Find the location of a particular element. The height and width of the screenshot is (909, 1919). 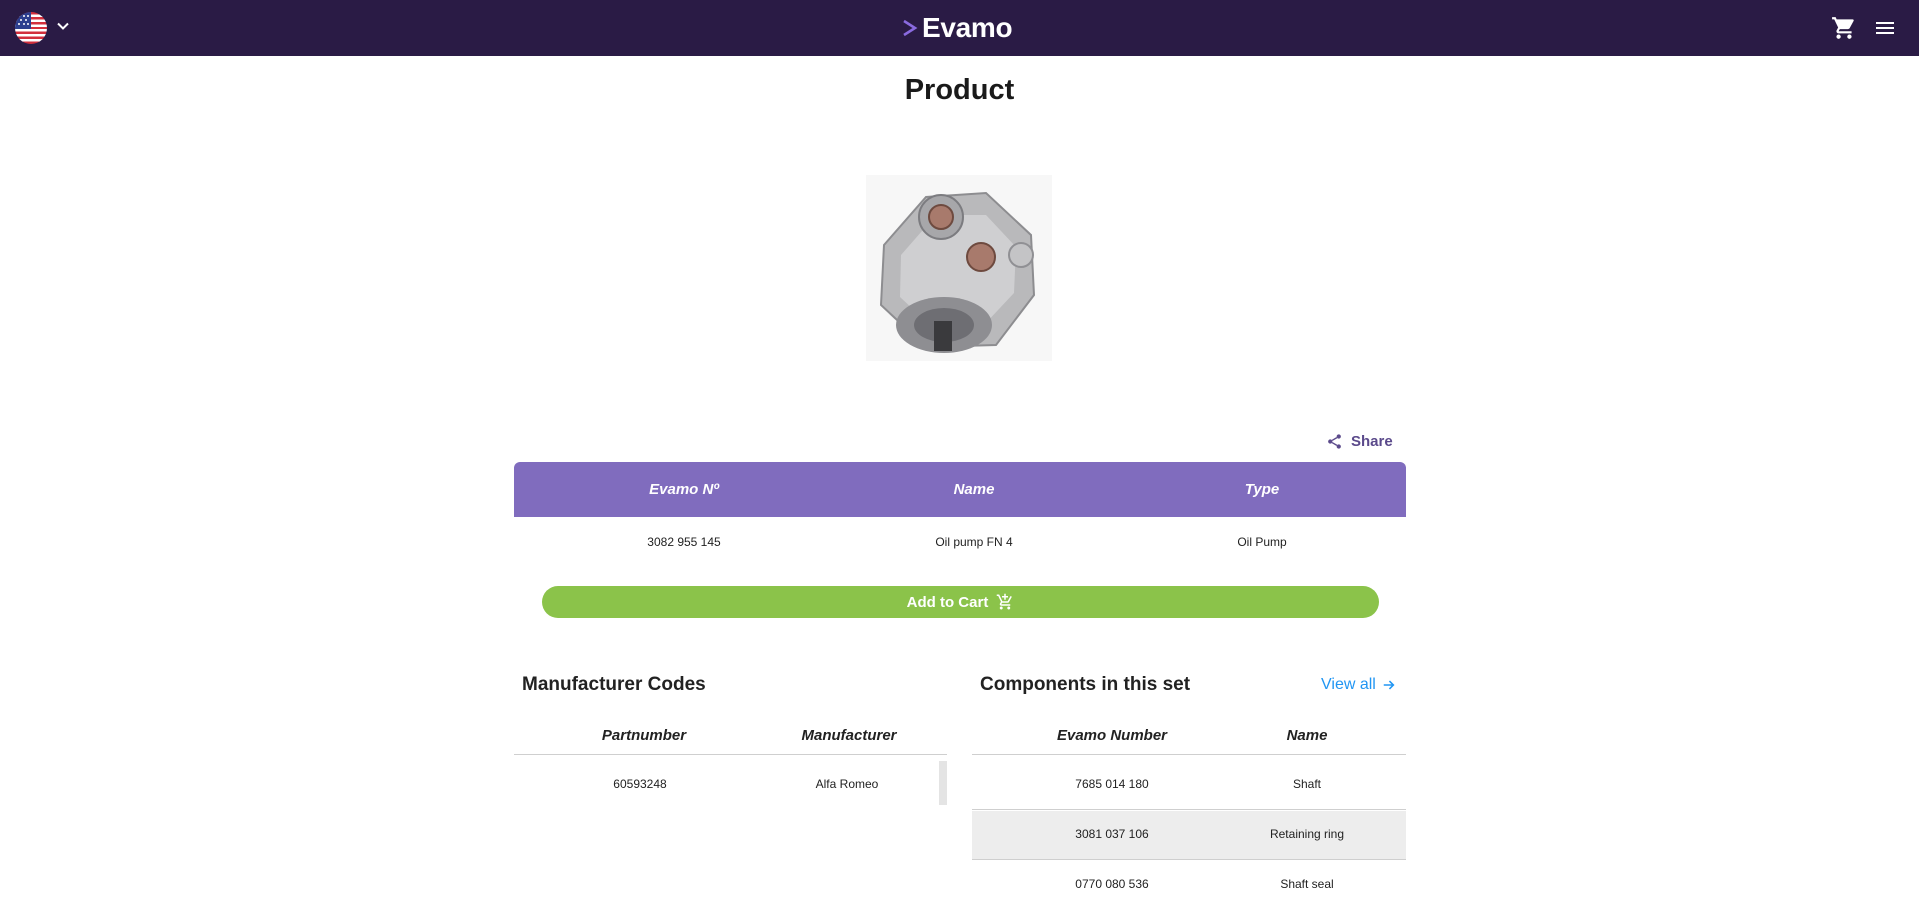

column-header-evamo-number: Evamo Number is located at coordinates (1112, 735).